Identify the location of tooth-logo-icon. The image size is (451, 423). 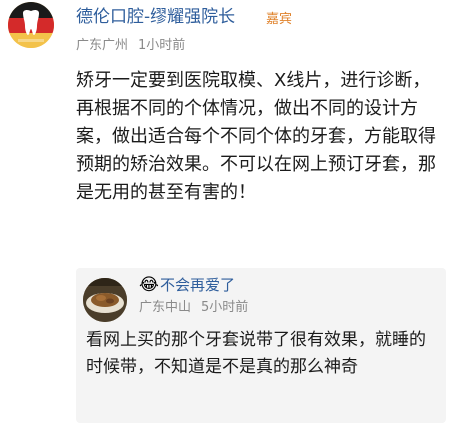
(31, 25).